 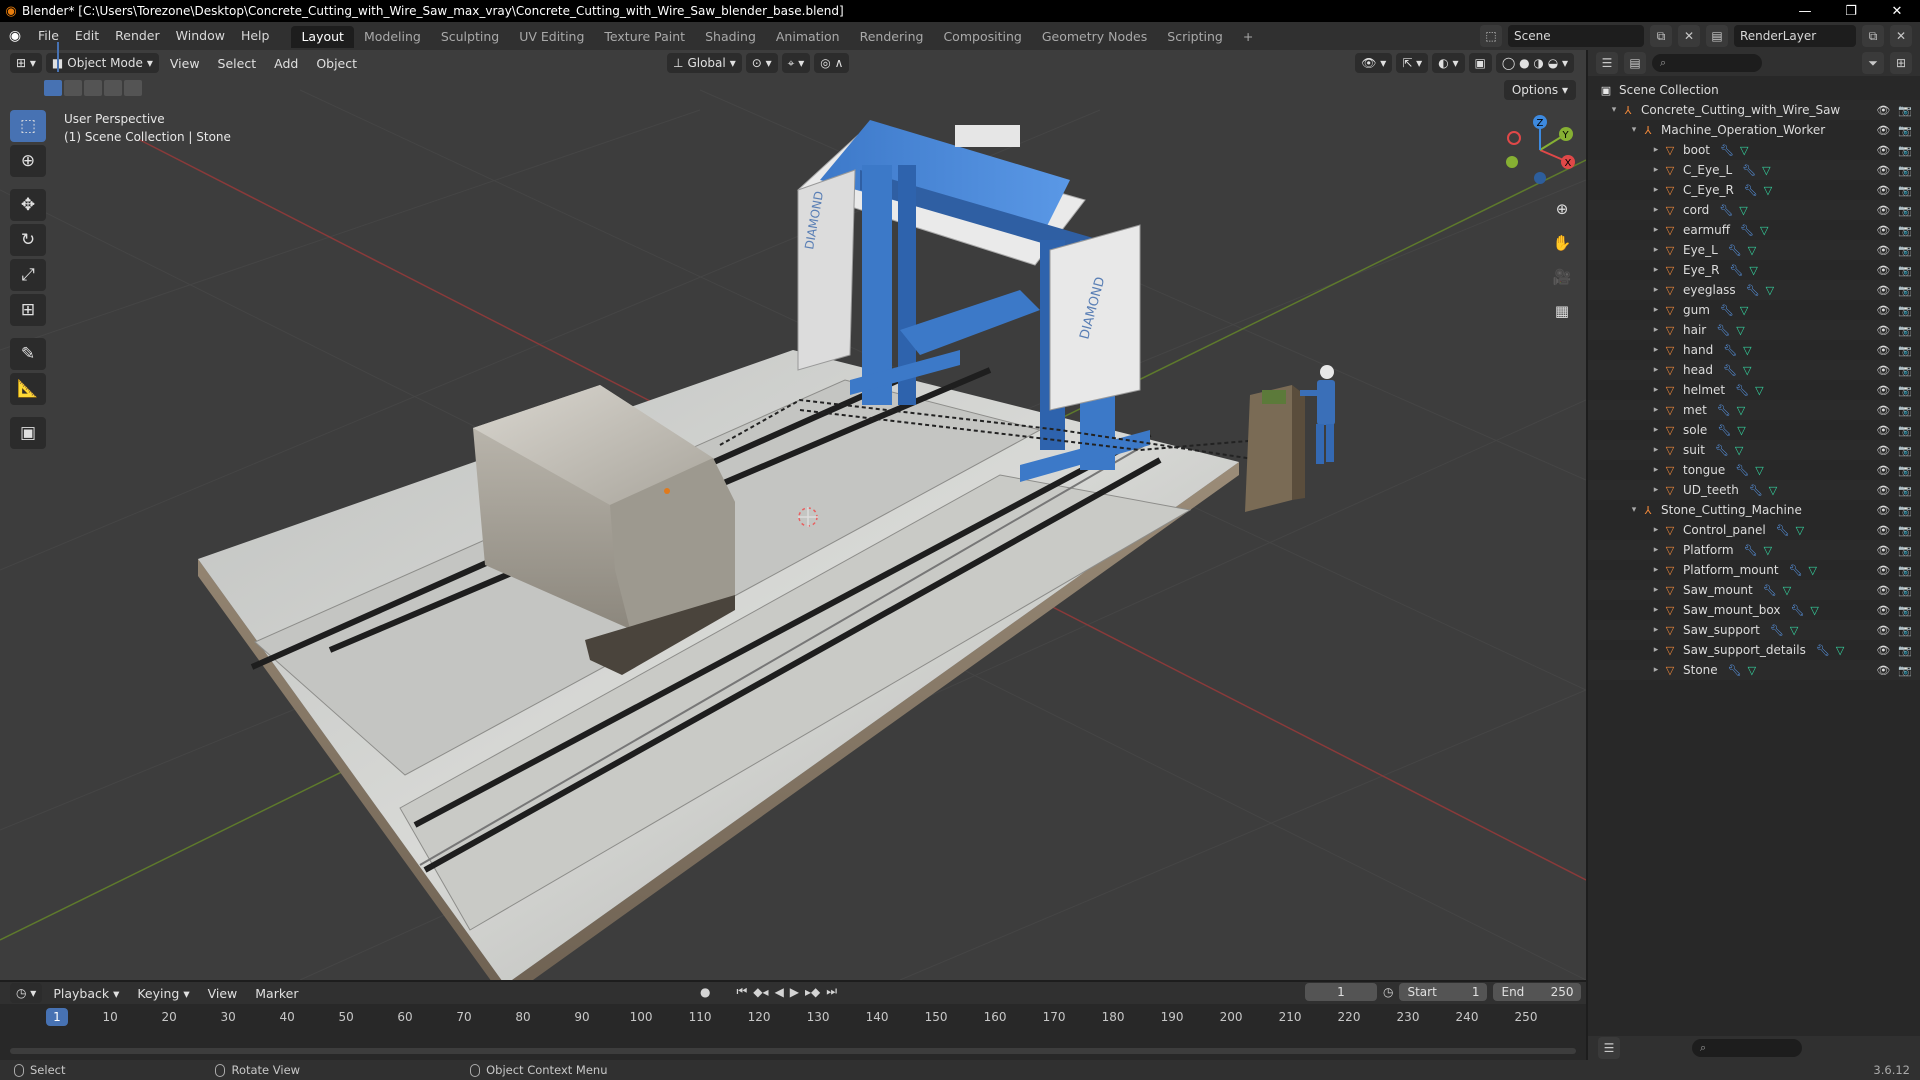 What do you see at coordinates (1754, 490) in the screenshot?
I see `tree-row-object: ▸ ▽ UD_teeth 🔧︎ ▽ 👁 📷` at bounding box center [1754, 490].